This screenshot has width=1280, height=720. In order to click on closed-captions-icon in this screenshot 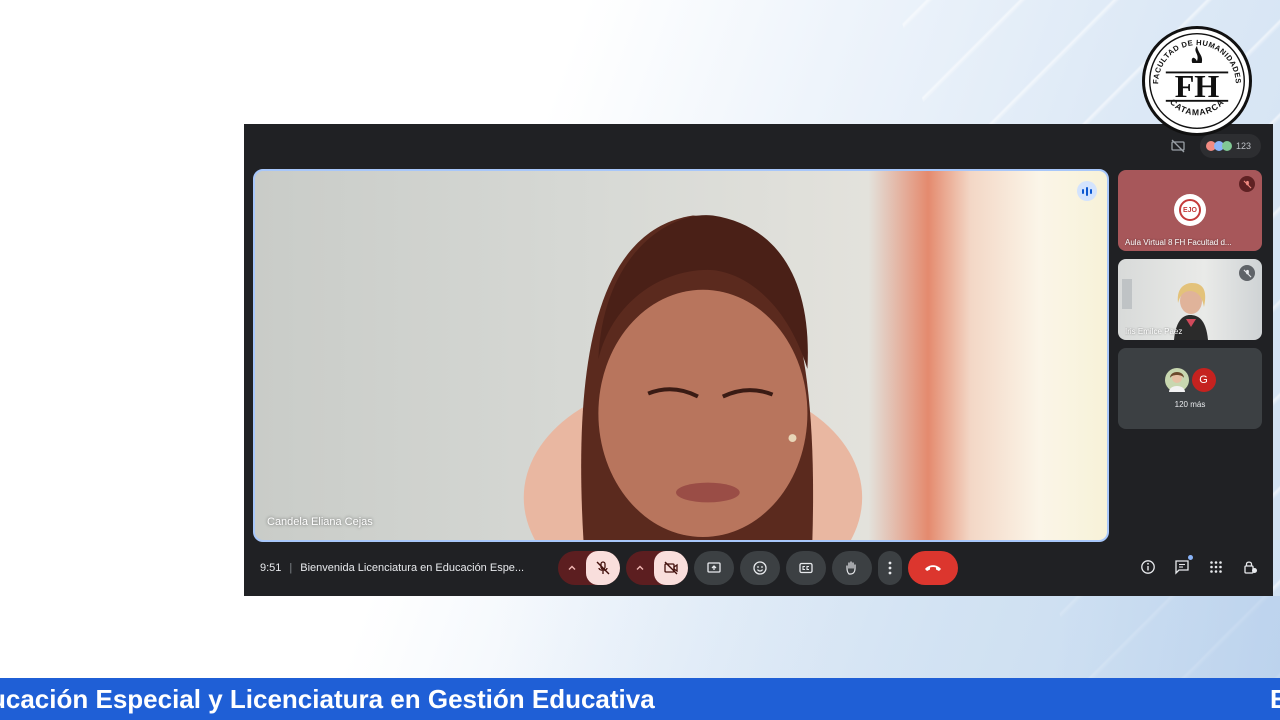, I will do `click(806, 568)`.